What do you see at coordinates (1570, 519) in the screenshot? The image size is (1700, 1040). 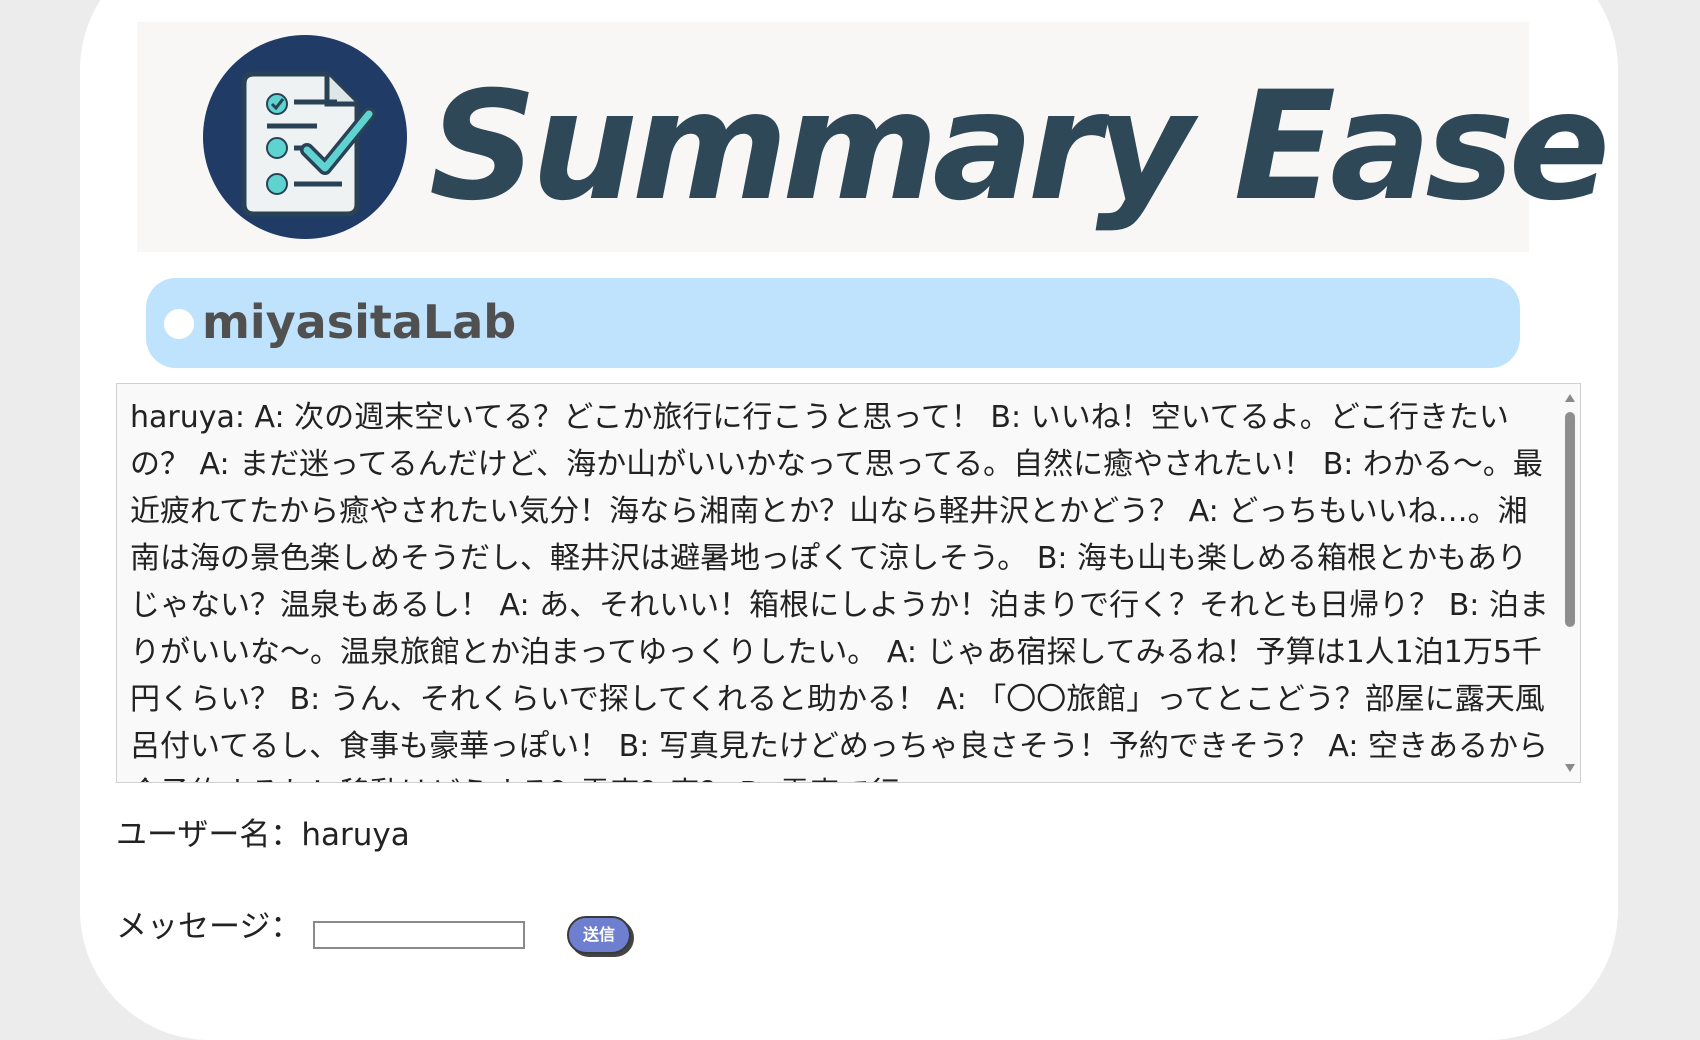 I see `scrollbar-thumb` at bounding box center [1570, 519].